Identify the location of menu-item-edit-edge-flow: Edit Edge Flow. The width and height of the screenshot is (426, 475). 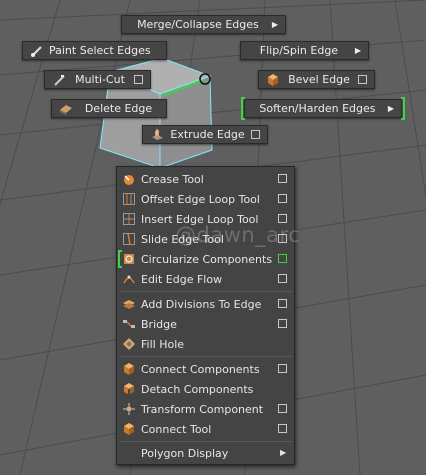
(205, 279).